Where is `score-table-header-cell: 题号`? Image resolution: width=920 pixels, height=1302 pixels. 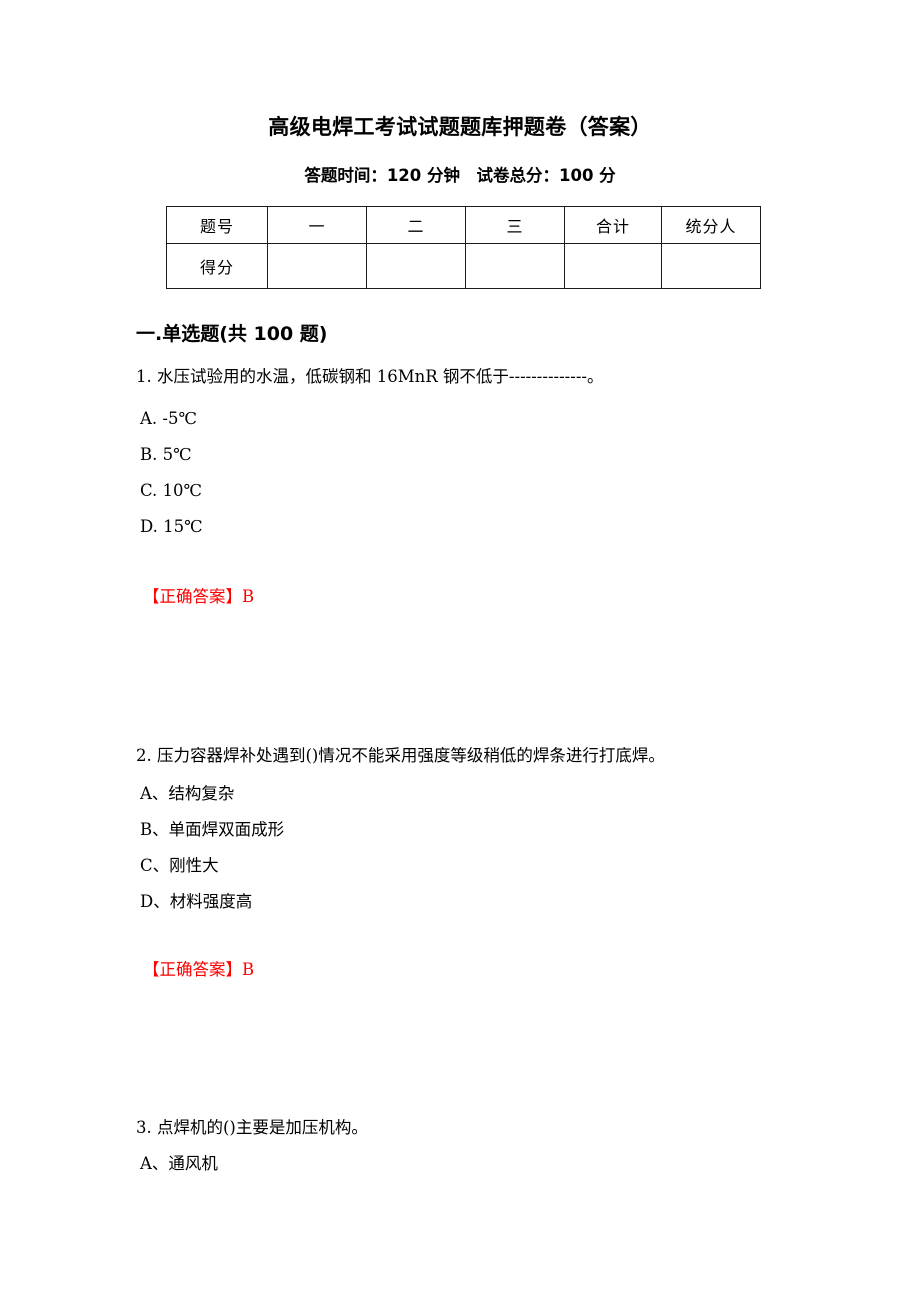
score-table-header-cell: 题号 is located at coordinates (217, 225).